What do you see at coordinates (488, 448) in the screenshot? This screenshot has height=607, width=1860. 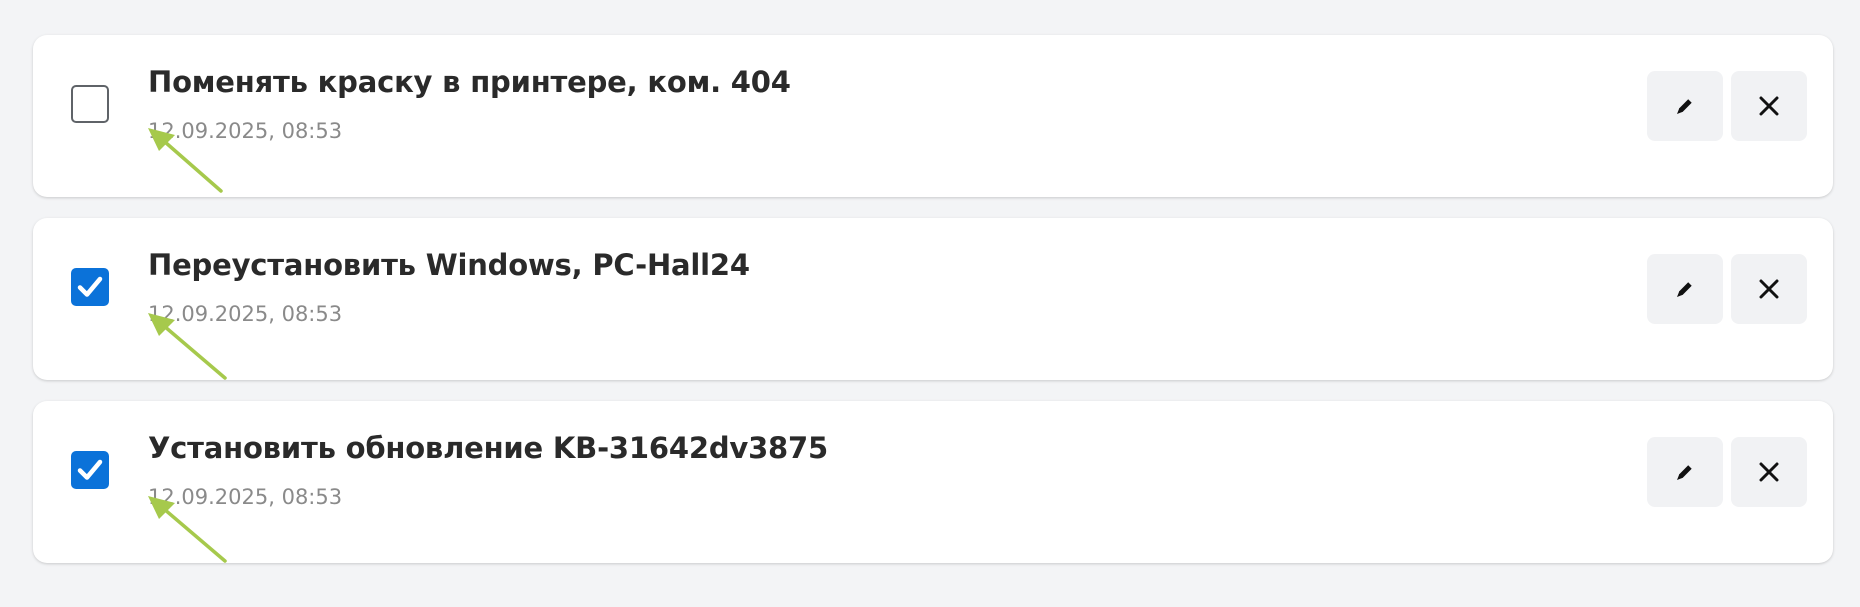 I see `task-title: Установить обновление KB-31642dv3875` at bounding box center [488, 448].